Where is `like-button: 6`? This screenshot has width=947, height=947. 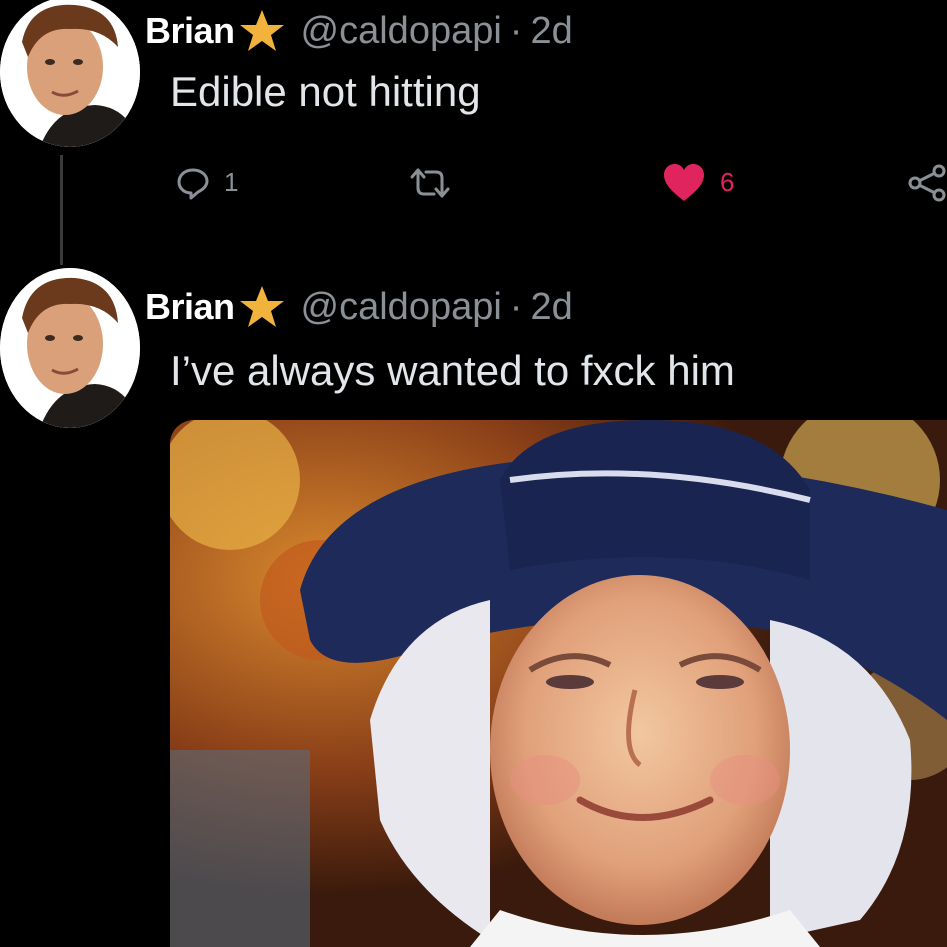 like-button: 6 is located at coordinates (698, 182).